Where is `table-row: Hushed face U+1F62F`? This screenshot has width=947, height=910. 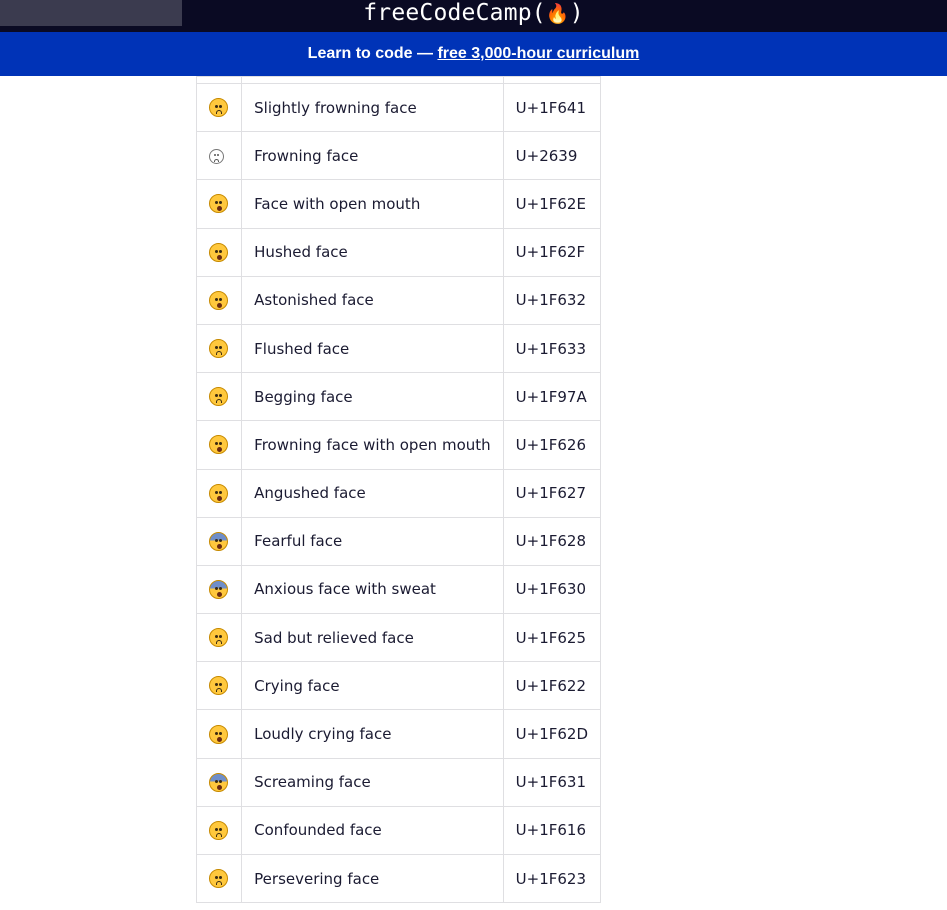
table-row: Hushed face U+1F62F is located at coordinates (398, 252).